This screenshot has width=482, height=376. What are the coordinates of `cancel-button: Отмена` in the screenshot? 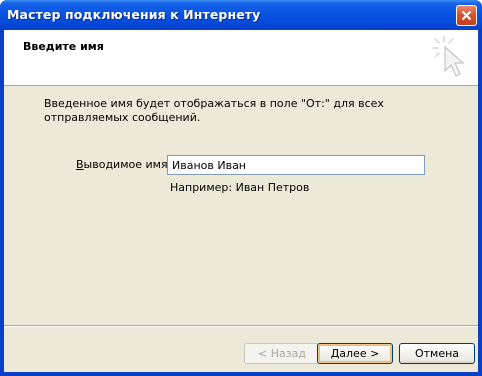 It's located at (437, 353).